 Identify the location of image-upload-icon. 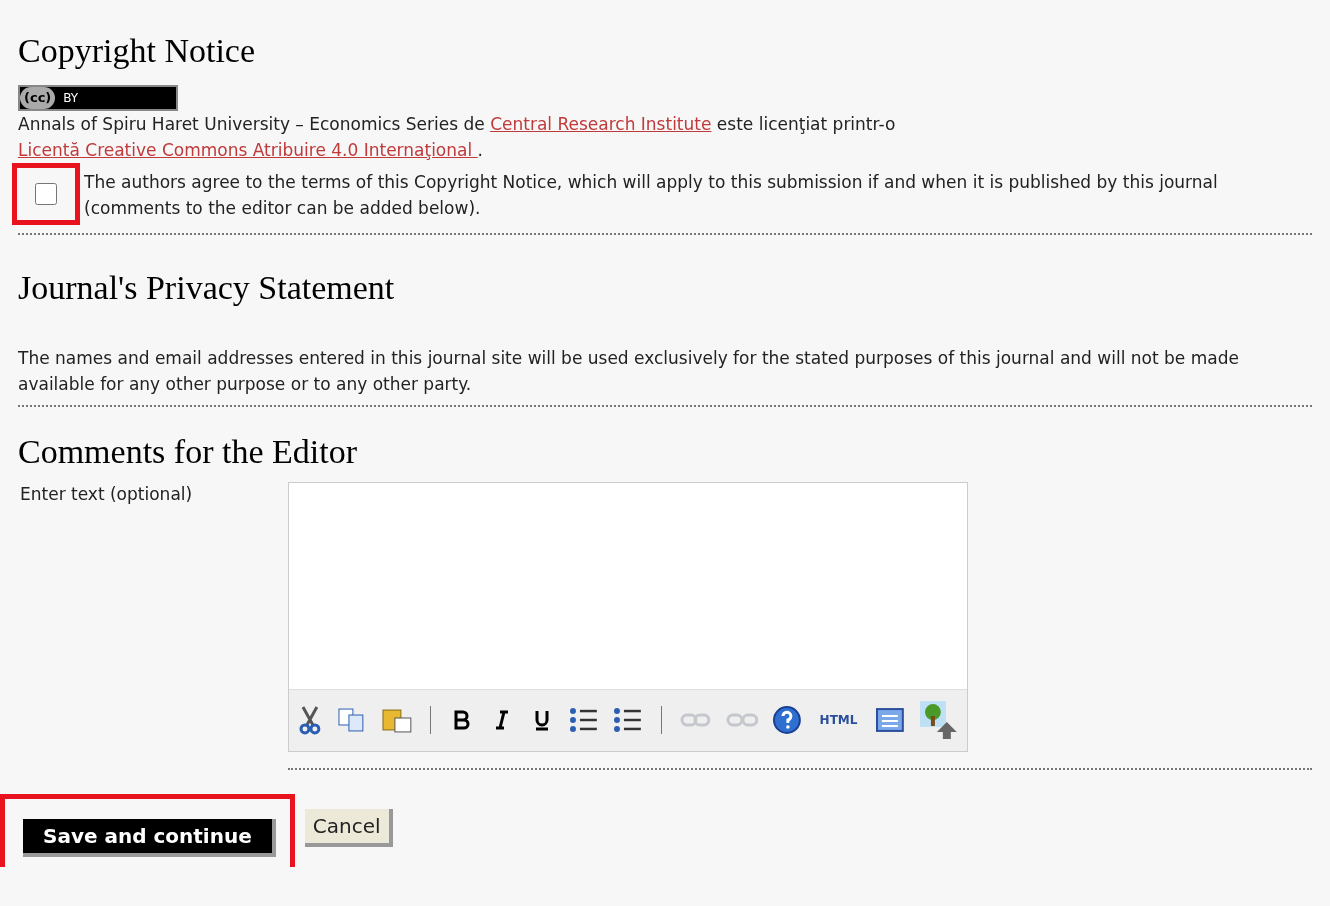
(939, 720).